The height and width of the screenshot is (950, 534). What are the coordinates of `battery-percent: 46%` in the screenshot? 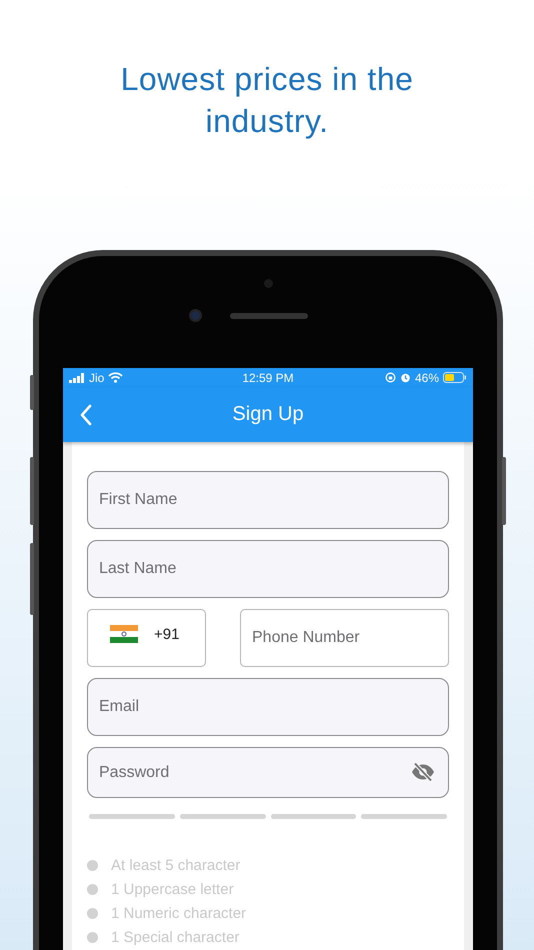 It's located at (426, 377).